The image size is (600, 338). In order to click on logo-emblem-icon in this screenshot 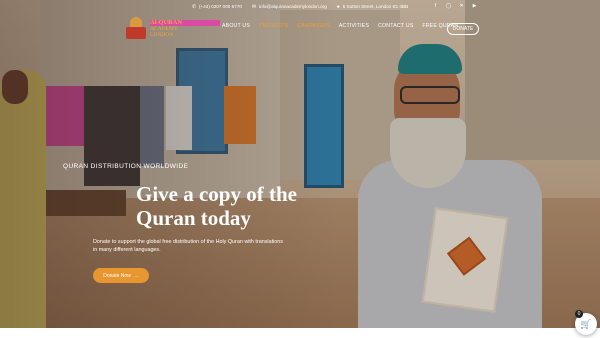, I will do `click(136, 29)`.